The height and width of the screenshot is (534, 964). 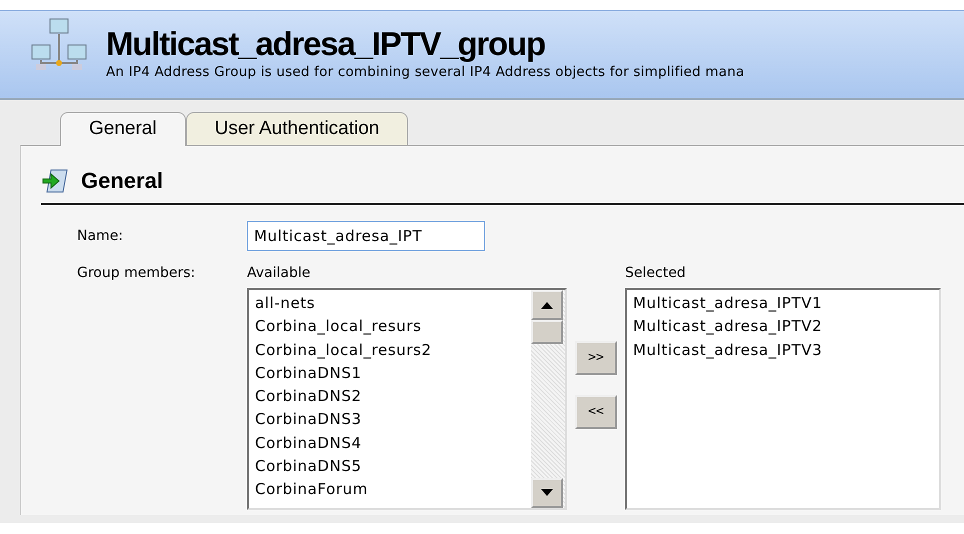 What do you see at coordinates (100, 236) in the screenshot?
I see `field-label: Name:` at bounding box center [100, 236].